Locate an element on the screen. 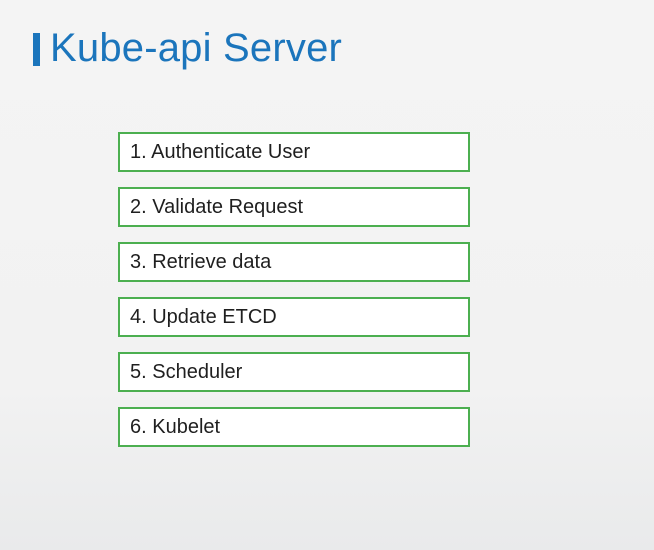 This screenshot has height=550, width=654. step-update-etcd: 4. Update ETCD is located at coordinates (294, 317).